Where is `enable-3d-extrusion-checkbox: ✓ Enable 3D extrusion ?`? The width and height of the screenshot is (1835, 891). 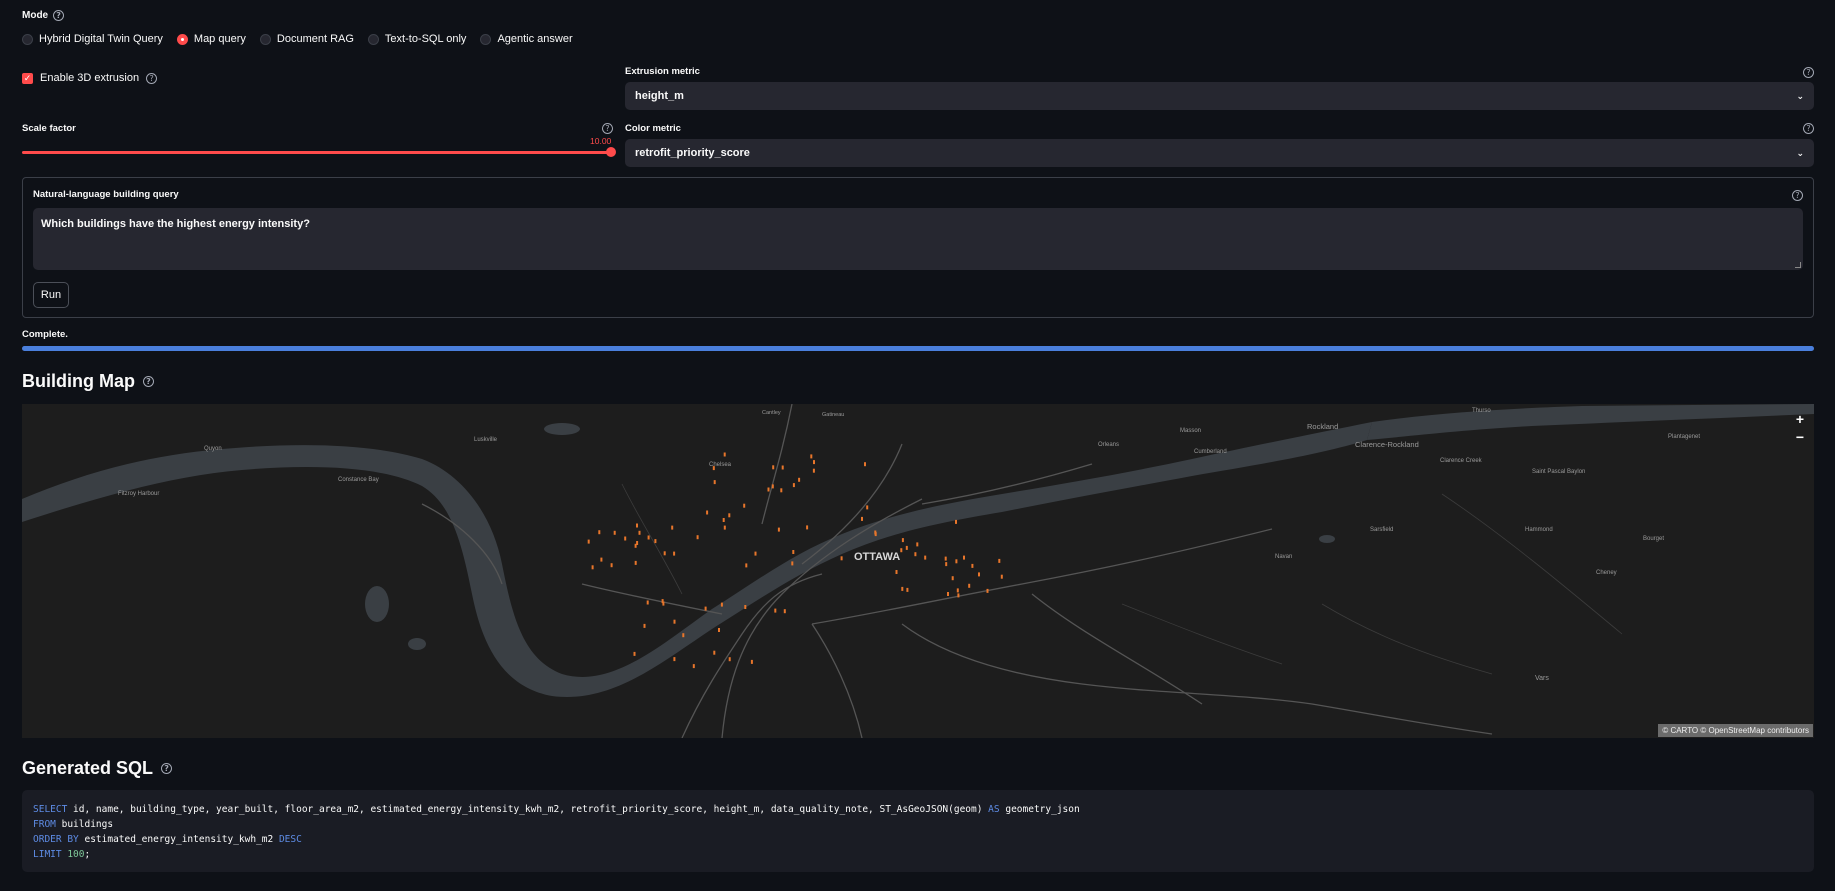 enable-3d-extrusion-checkbox: ✓ Enable 3D extrusion ? is located at coordinates (90, 78).